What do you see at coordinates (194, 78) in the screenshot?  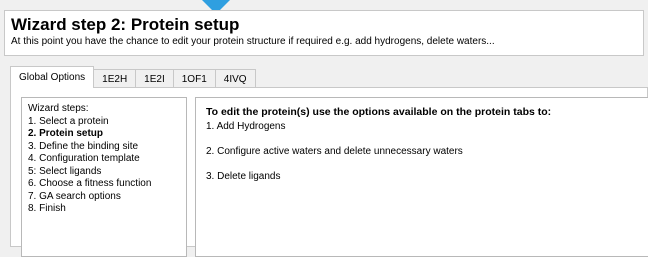 I see `tab-1of1: 1OF1` at bounding box center [194, 78].